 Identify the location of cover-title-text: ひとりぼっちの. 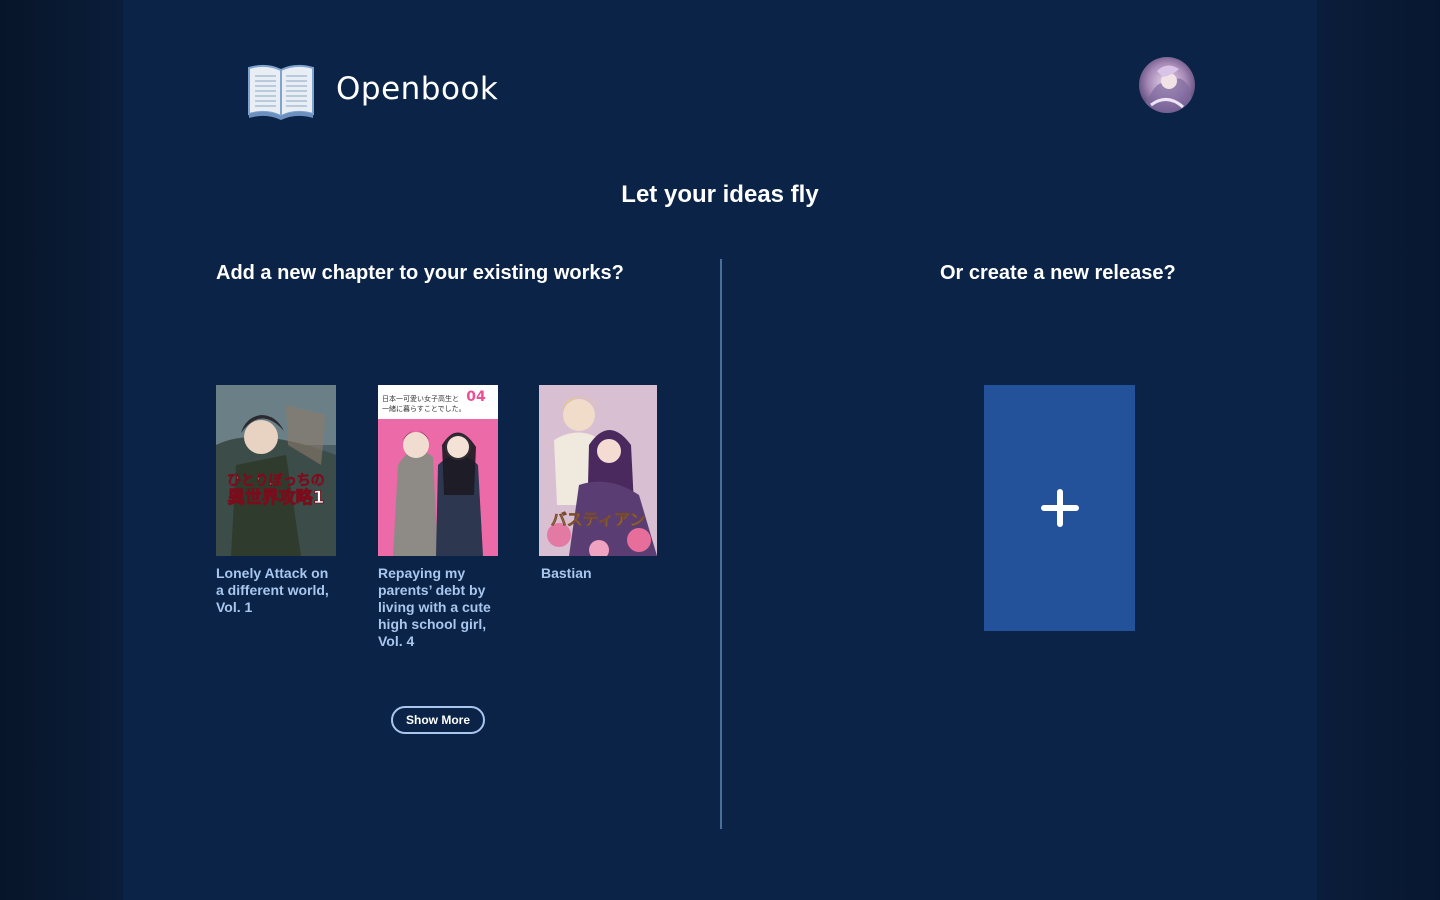
(276, 481).